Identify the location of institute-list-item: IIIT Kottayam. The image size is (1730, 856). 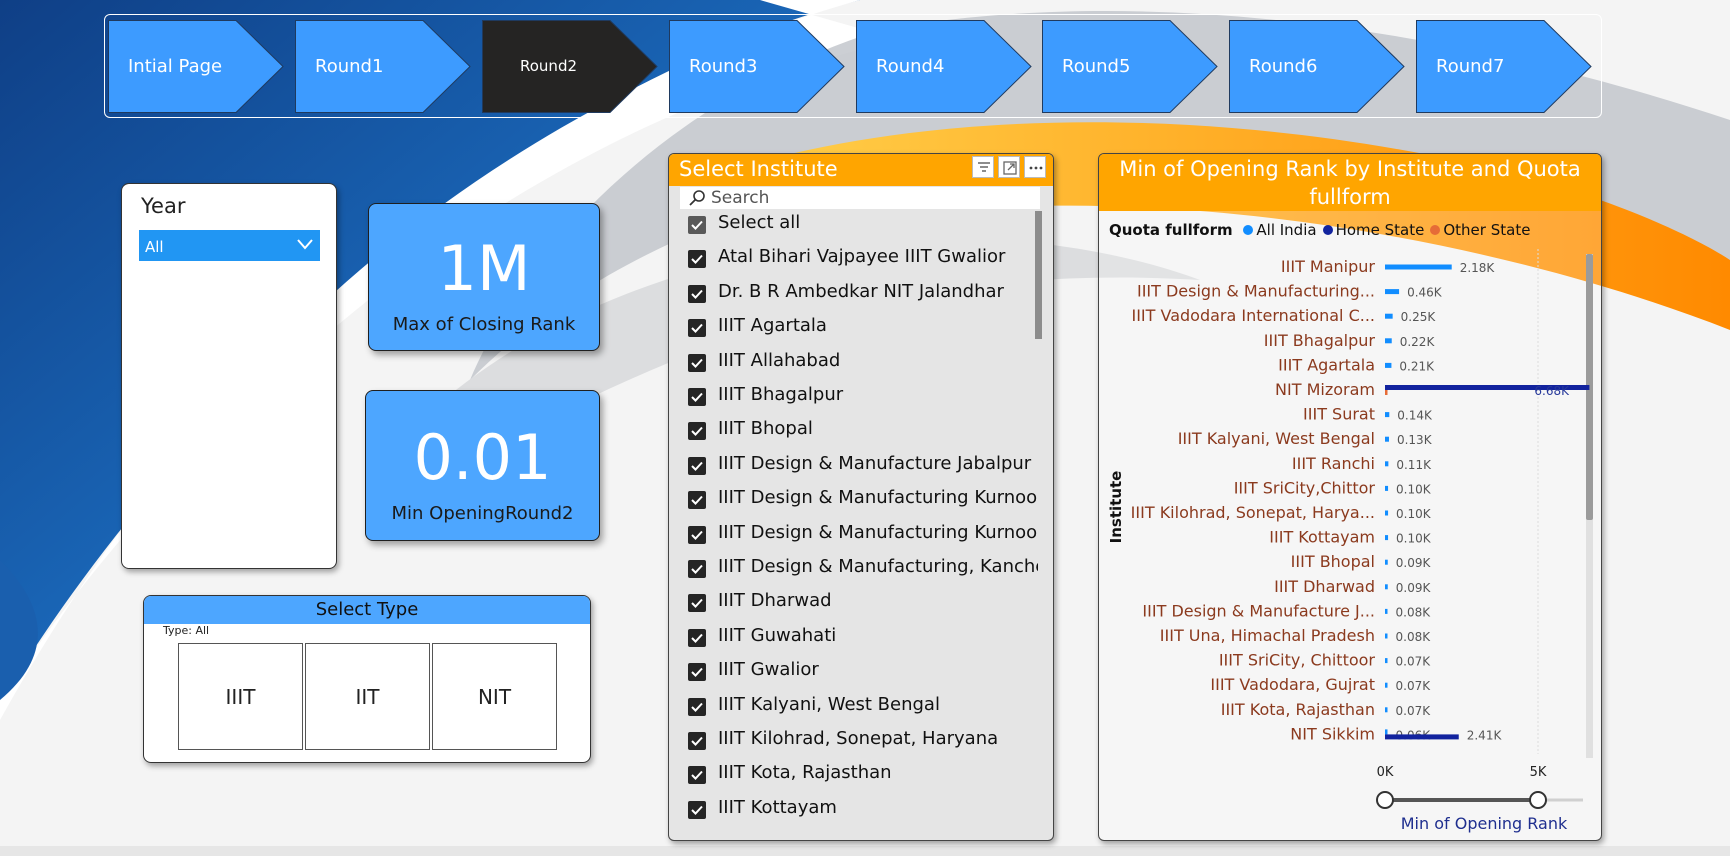
(863, 811).